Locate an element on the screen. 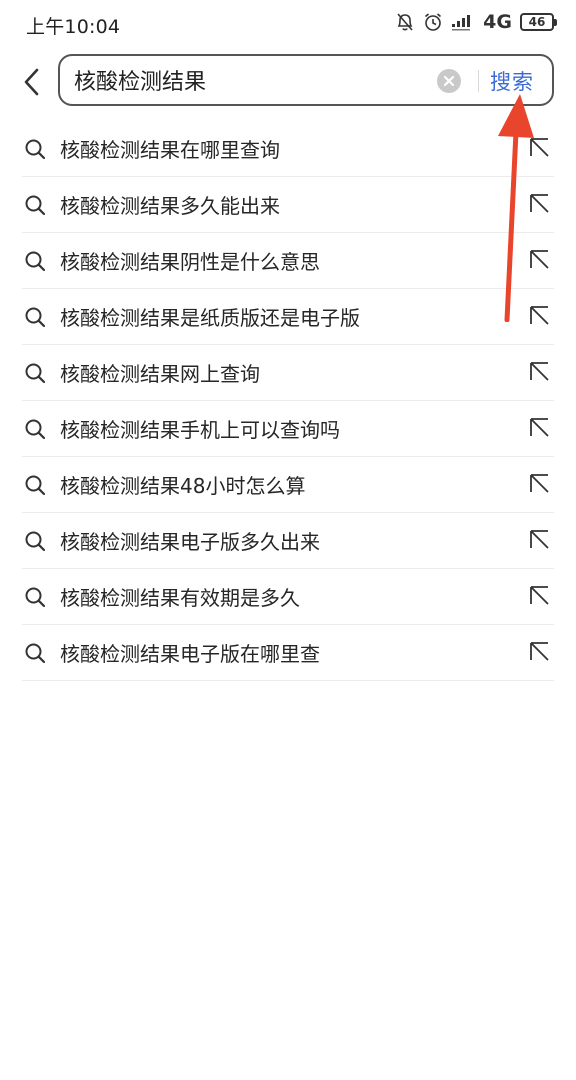 The image size is (576, 1080). chevron-left-icon is located at coordinates (31, 82).